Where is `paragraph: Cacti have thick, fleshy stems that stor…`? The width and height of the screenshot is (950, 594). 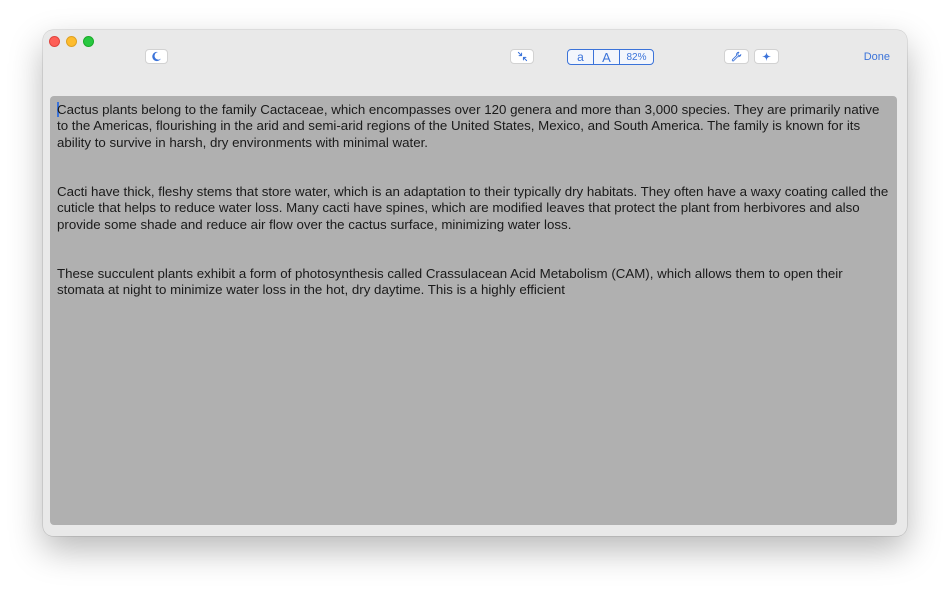
paragraph: Cacti have thick, fleshy stems that stor… is located at coordinates (473, 208).